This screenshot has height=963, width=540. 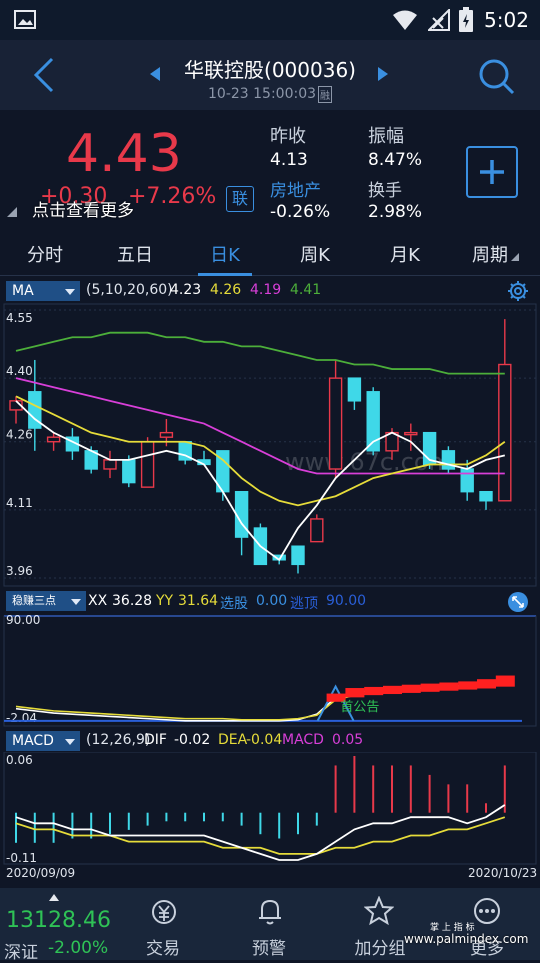 What do you see at coordinates (385, 191) in the screenshot?
I see `turnover-label: 换手` at bounding box center [385, 191].